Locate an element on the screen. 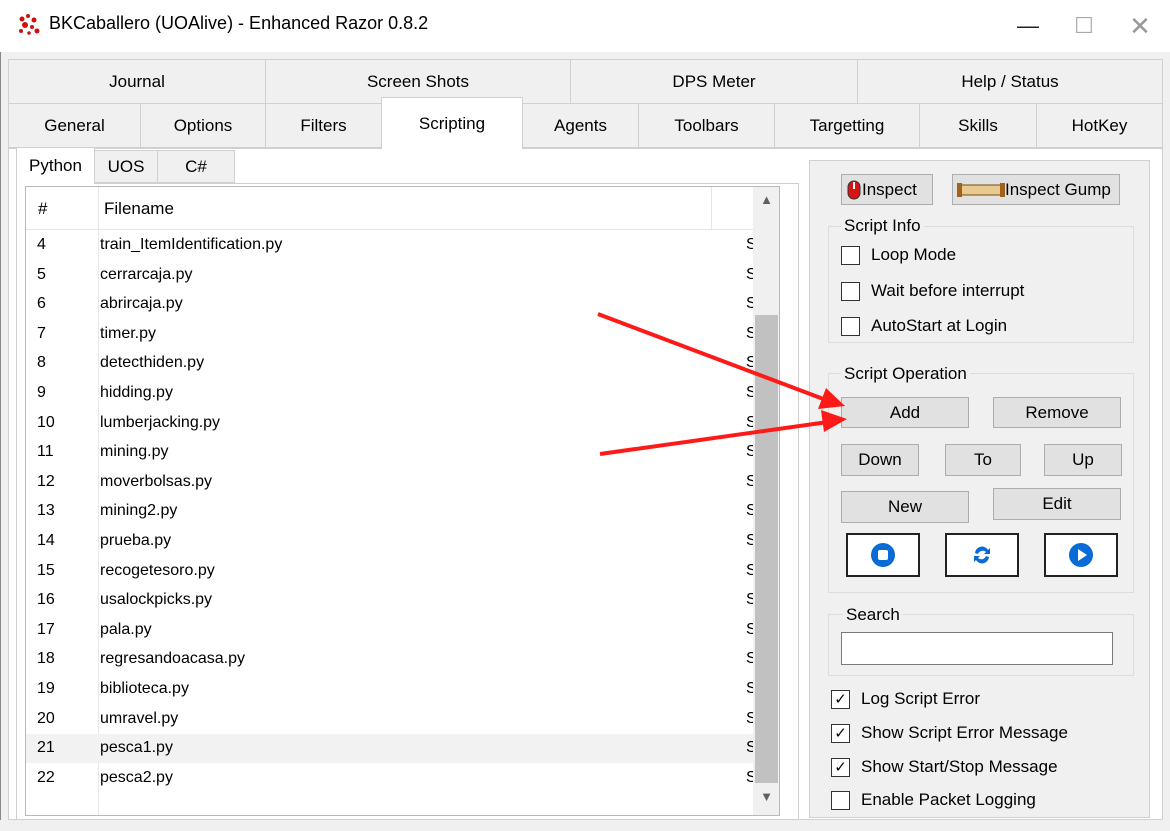 The image size is (1170, 831). annotation-arrows is located at coordinates (722, 384).